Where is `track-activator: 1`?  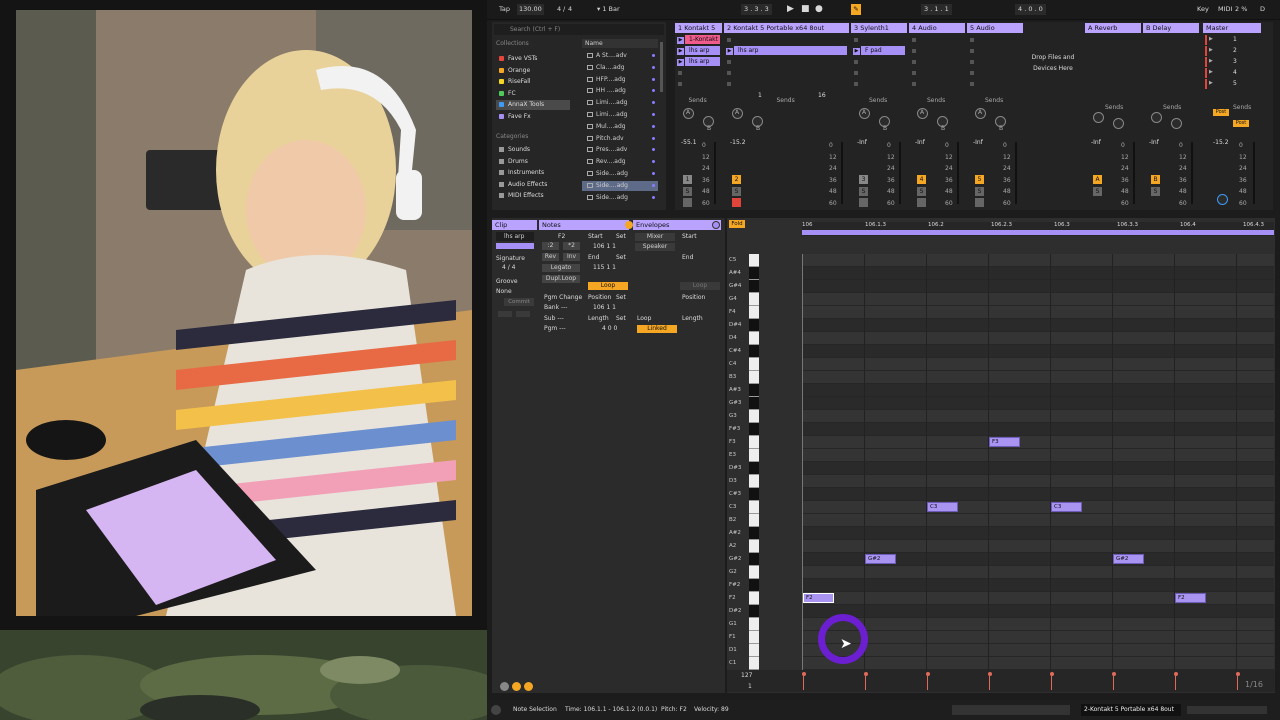 track-activator: 1 is located at coordinates (687, 179).